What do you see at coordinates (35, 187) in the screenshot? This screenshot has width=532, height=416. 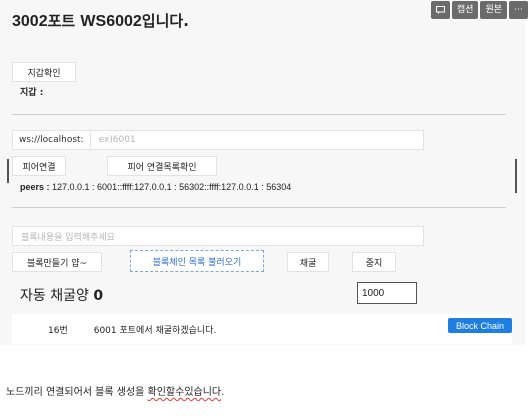 I see `peers-label: peers :` at bounding box center [35, 187].